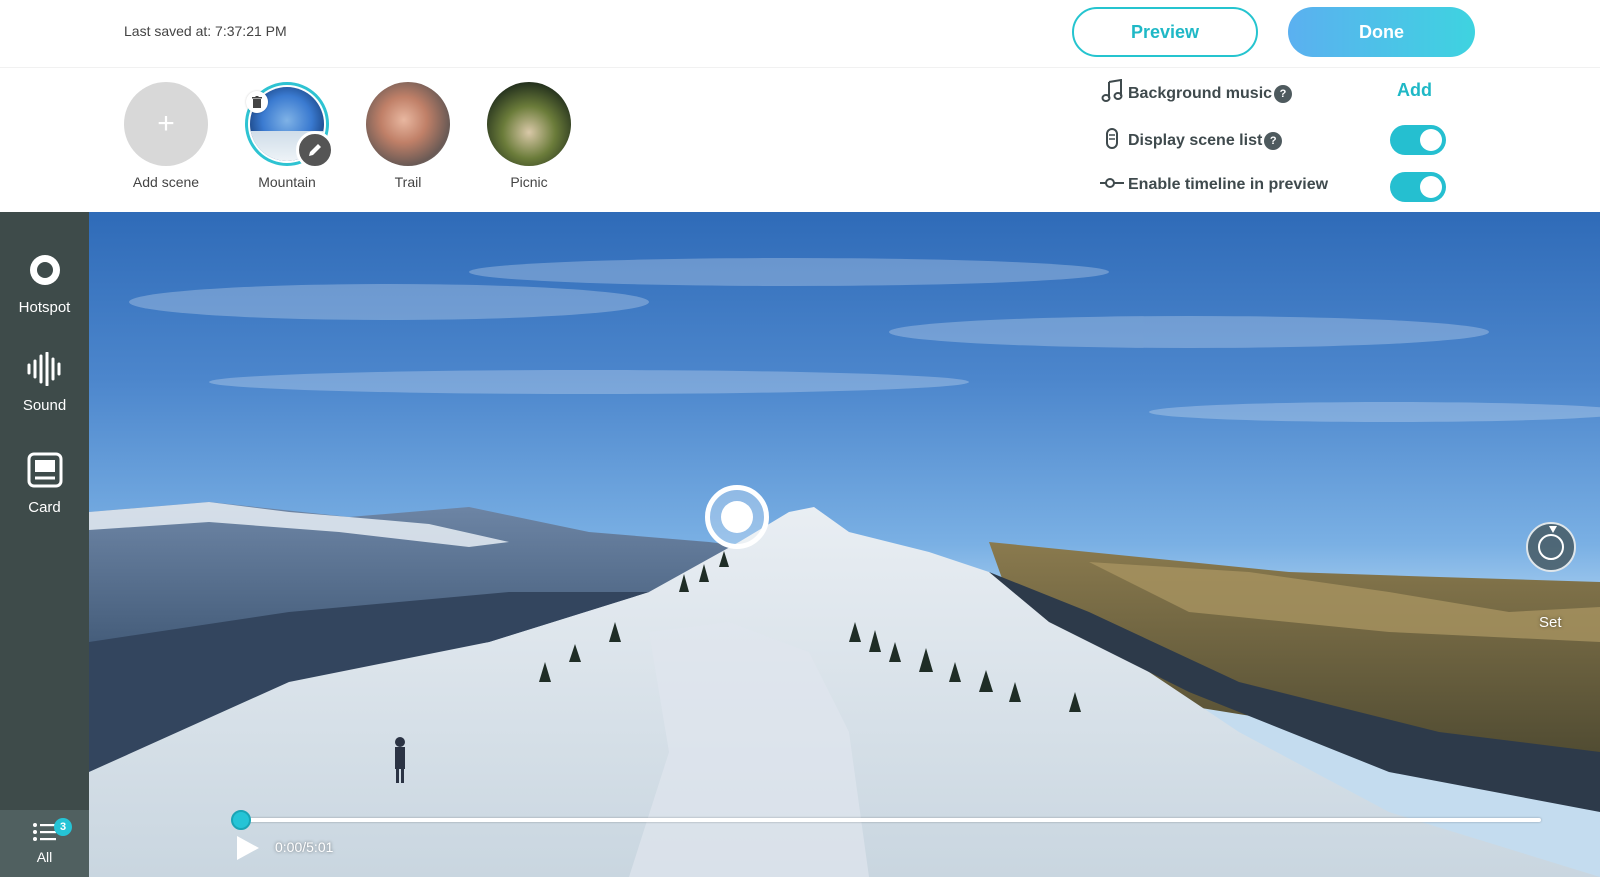 The height and width of the screenshot is (877, 1600). What do you see at coordinates (315, 150) in the screenshot?
I see `edit-pencil-icon` at bounding box center [315, 150].